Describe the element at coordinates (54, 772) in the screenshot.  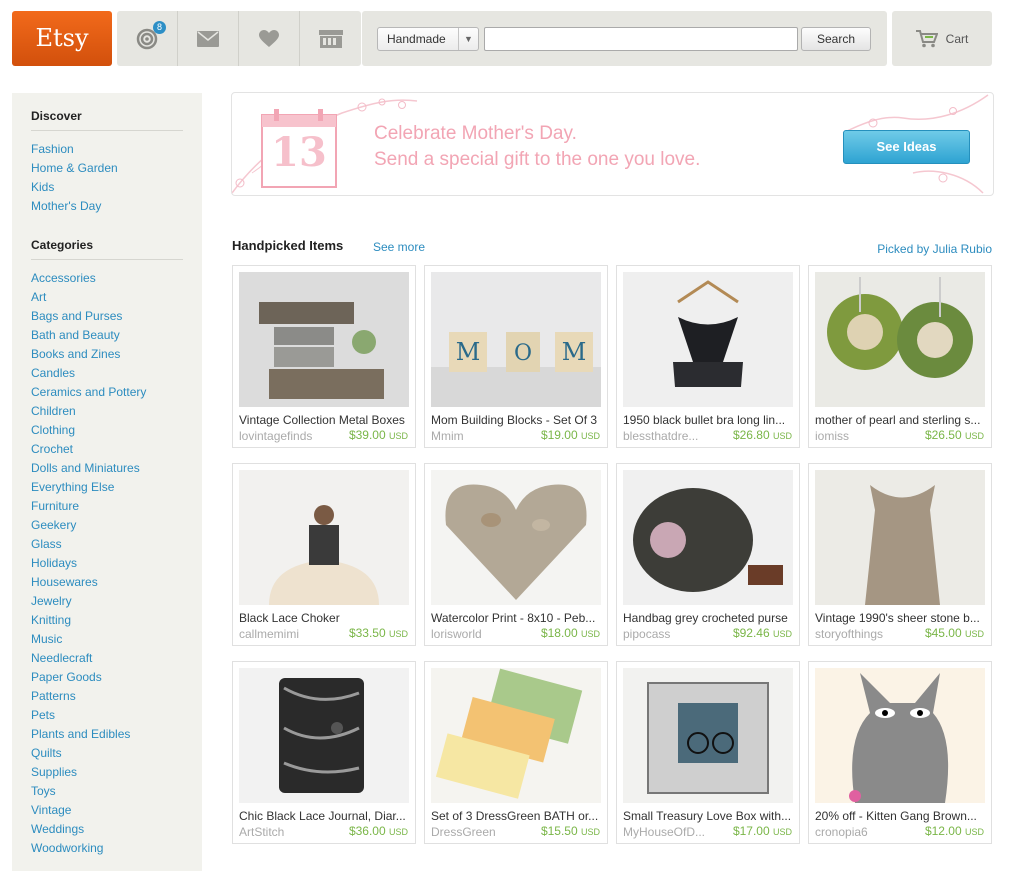
I see `sidebar-link: Supplies` at that location.